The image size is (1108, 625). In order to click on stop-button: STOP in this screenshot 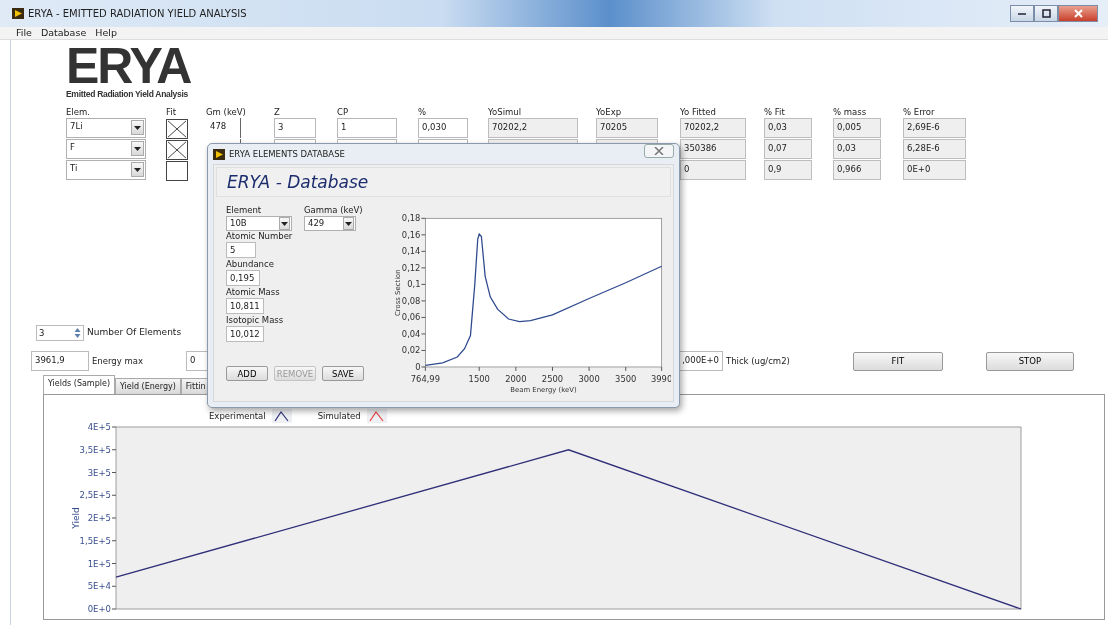, I will do `click(1029, 361)`.